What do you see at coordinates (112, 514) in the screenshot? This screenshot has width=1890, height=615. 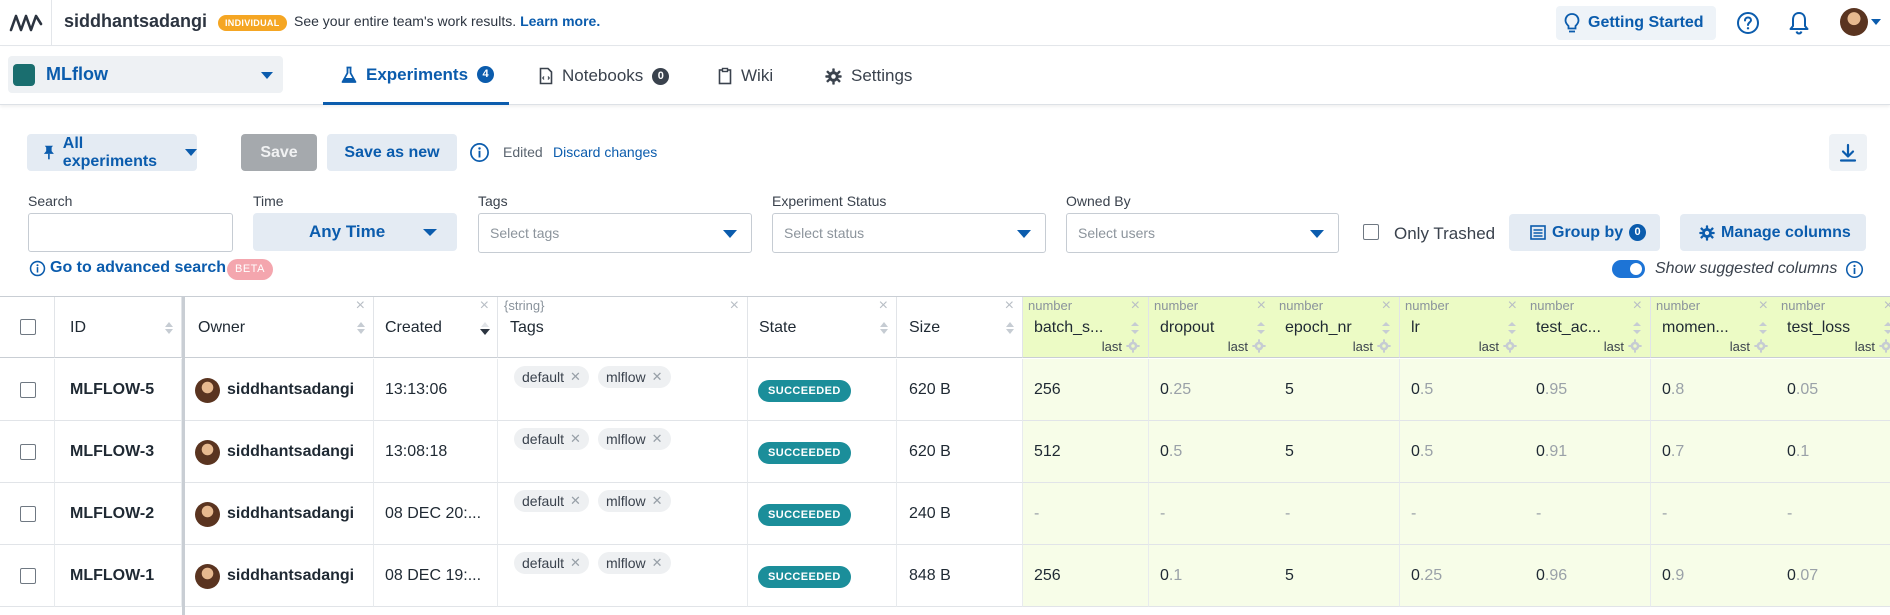 I see `experiment-id-link: MLFLOW-2` at bounding box center [112, 514].